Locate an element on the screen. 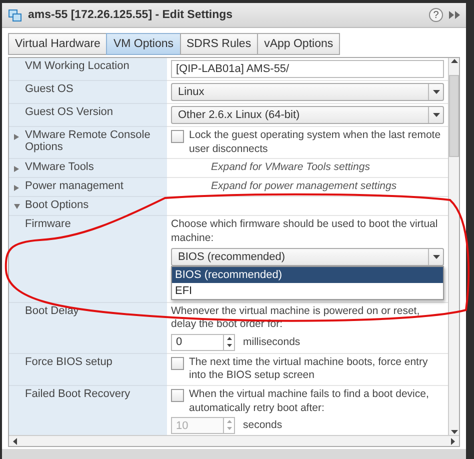 This screenshot has height=459, width=474. dropdown-option: EFI is located at coordinates (307, 290).